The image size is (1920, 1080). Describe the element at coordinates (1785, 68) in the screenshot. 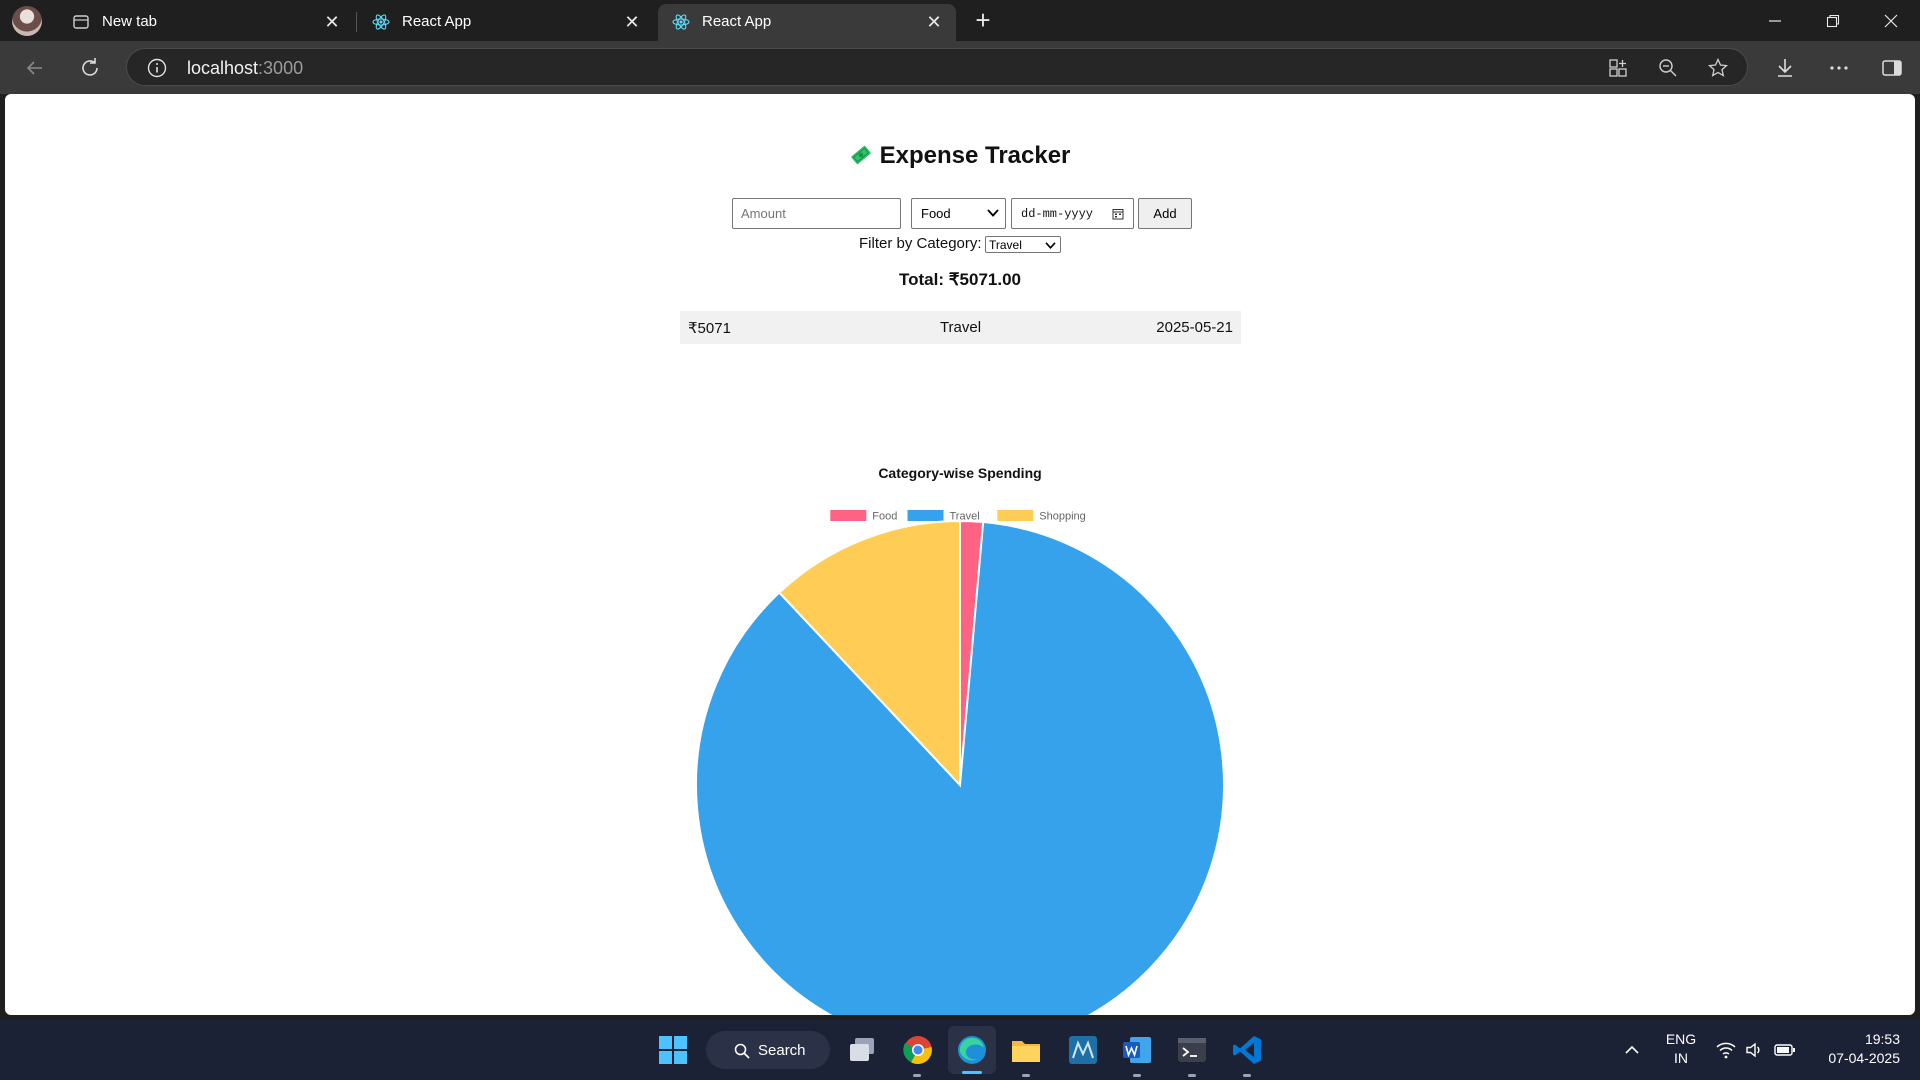

I see `downloads-icon` at that location.